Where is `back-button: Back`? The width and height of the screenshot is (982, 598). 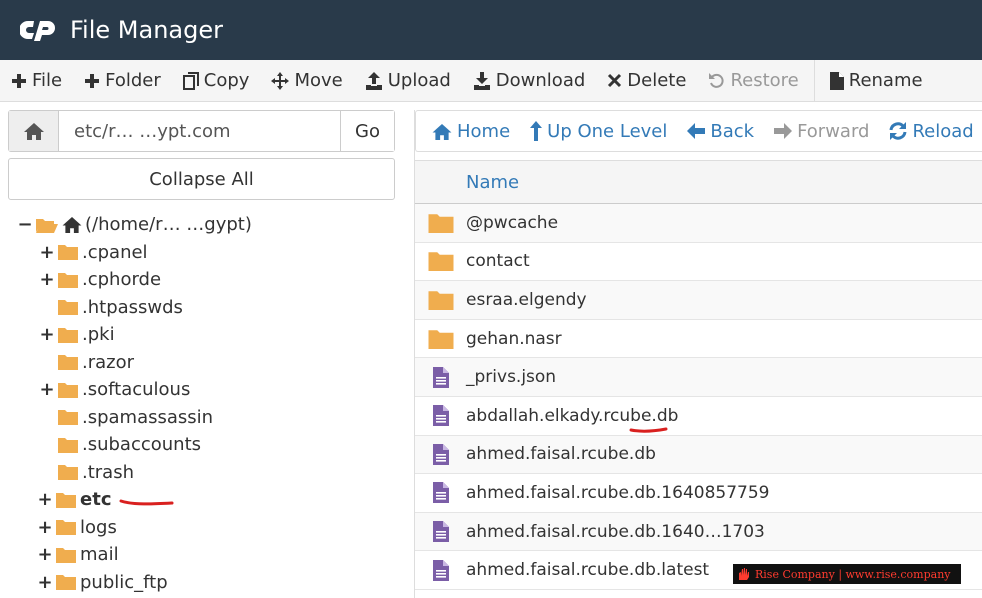 back-button: Back is located at coordinates (712, 131).